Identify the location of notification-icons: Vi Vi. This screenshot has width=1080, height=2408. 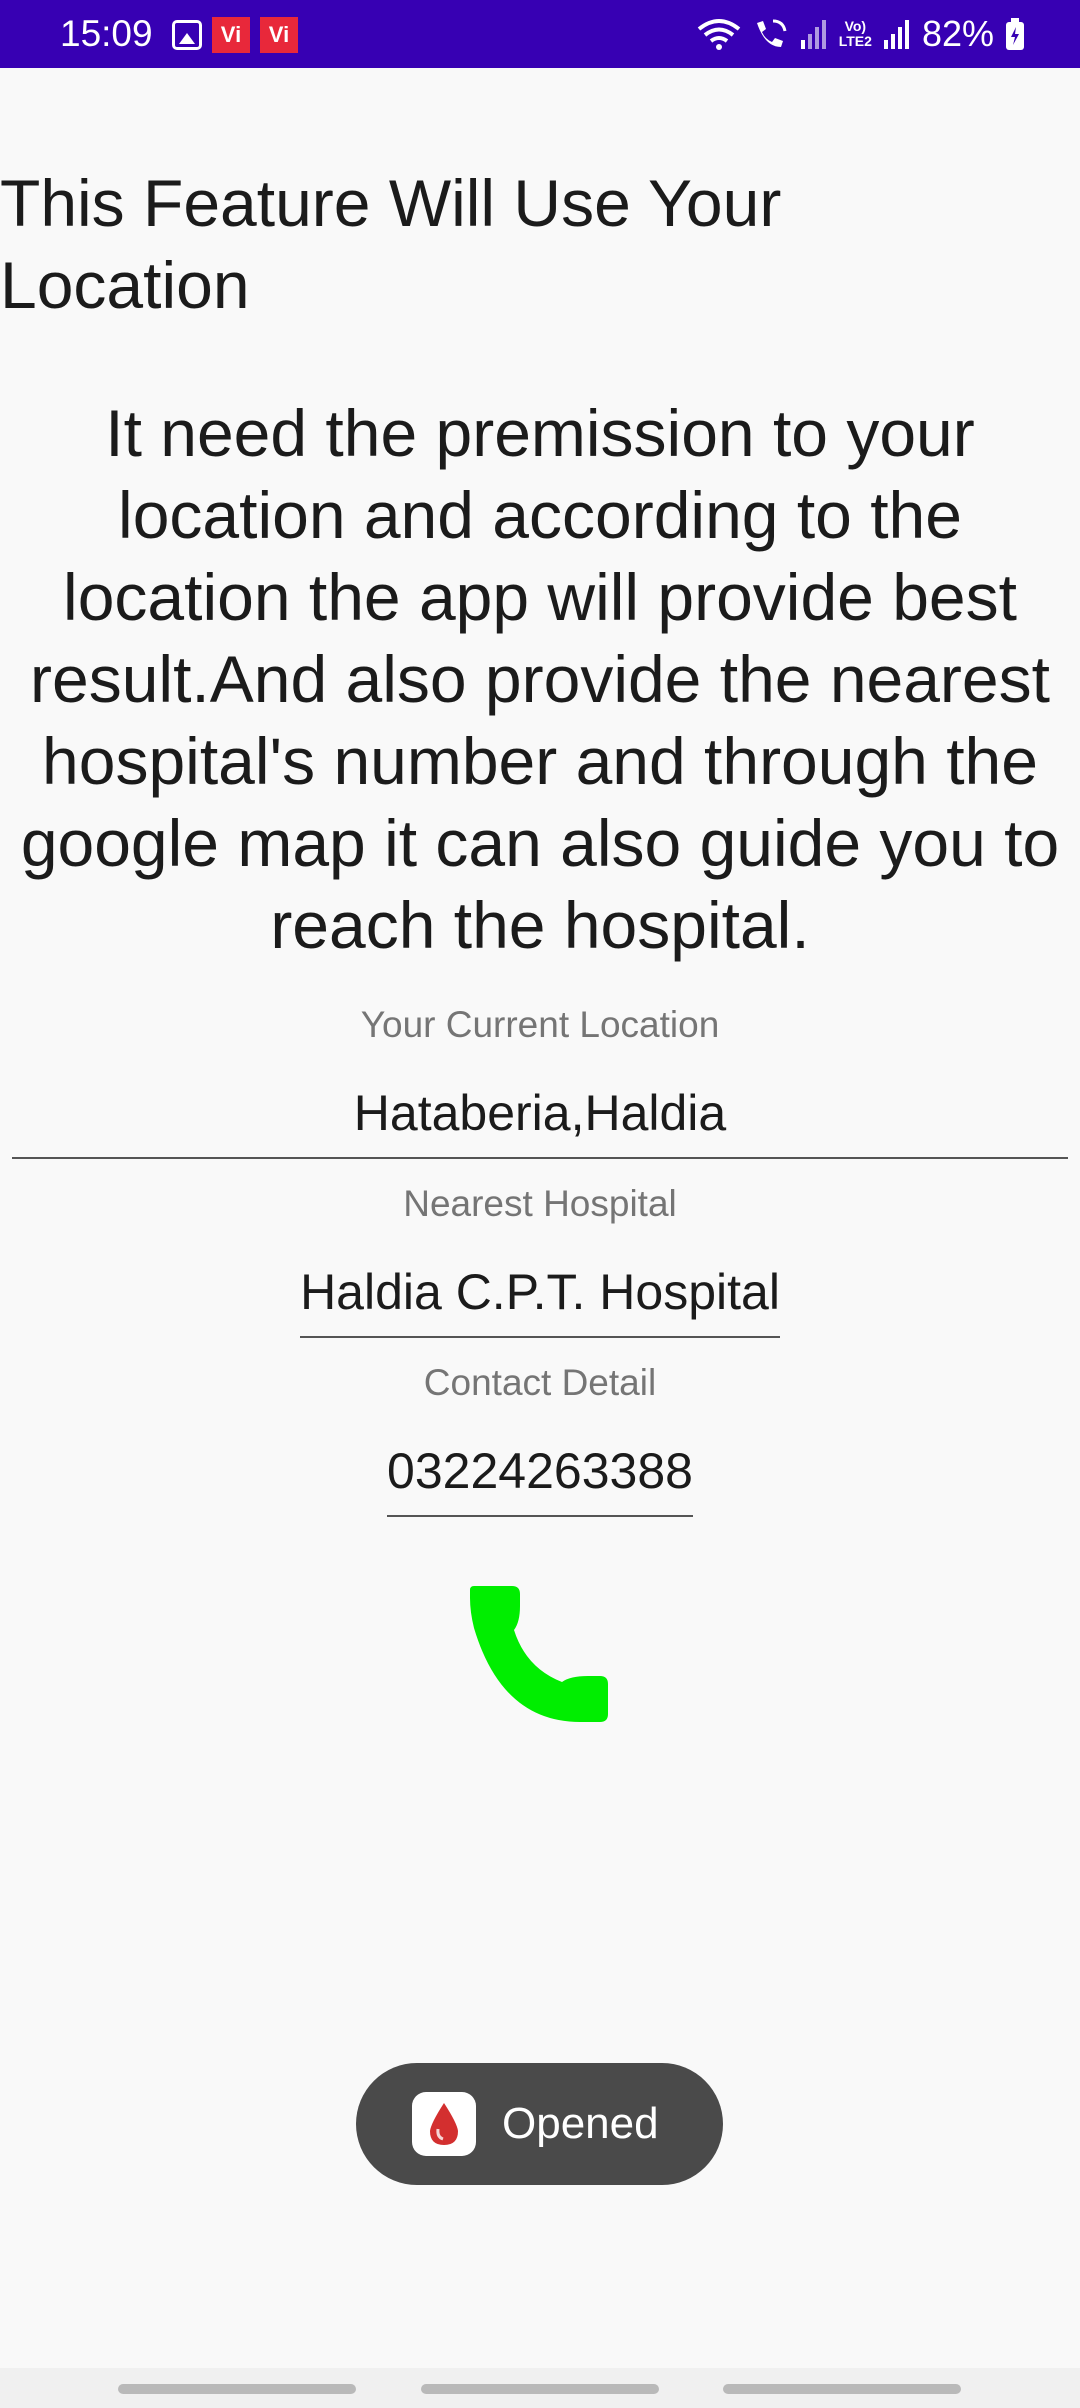
(235, 35).